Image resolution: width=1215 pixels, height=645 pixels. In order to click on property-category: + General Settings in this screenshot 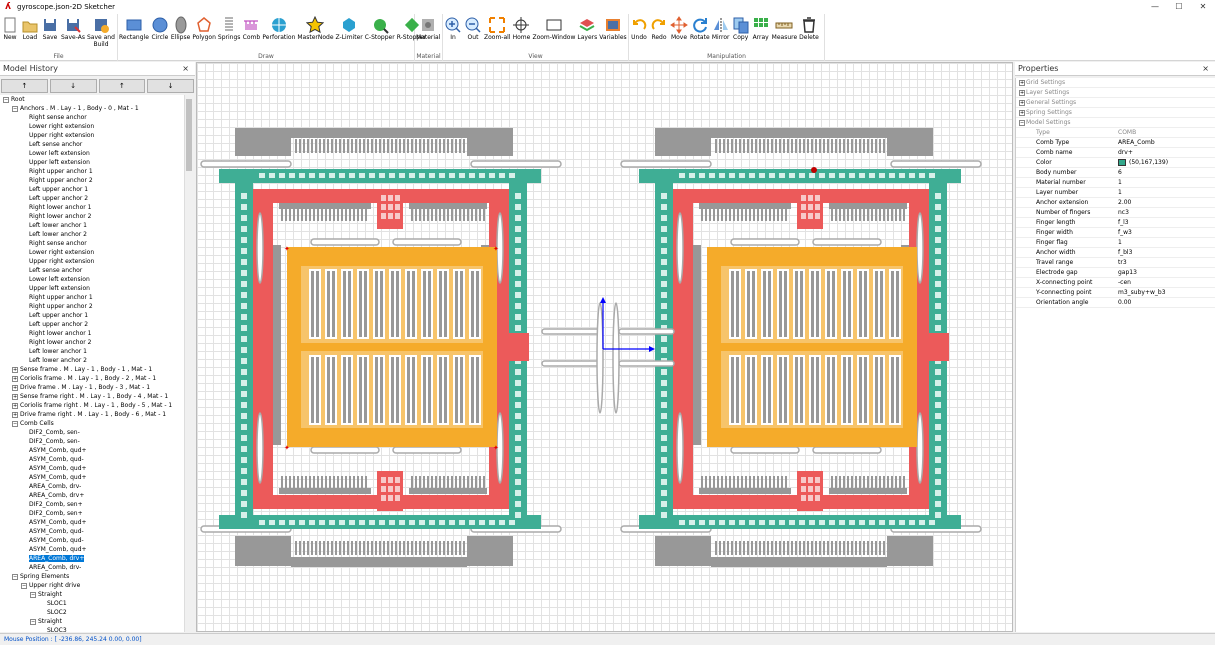, I will do `click(1115, 103)`.